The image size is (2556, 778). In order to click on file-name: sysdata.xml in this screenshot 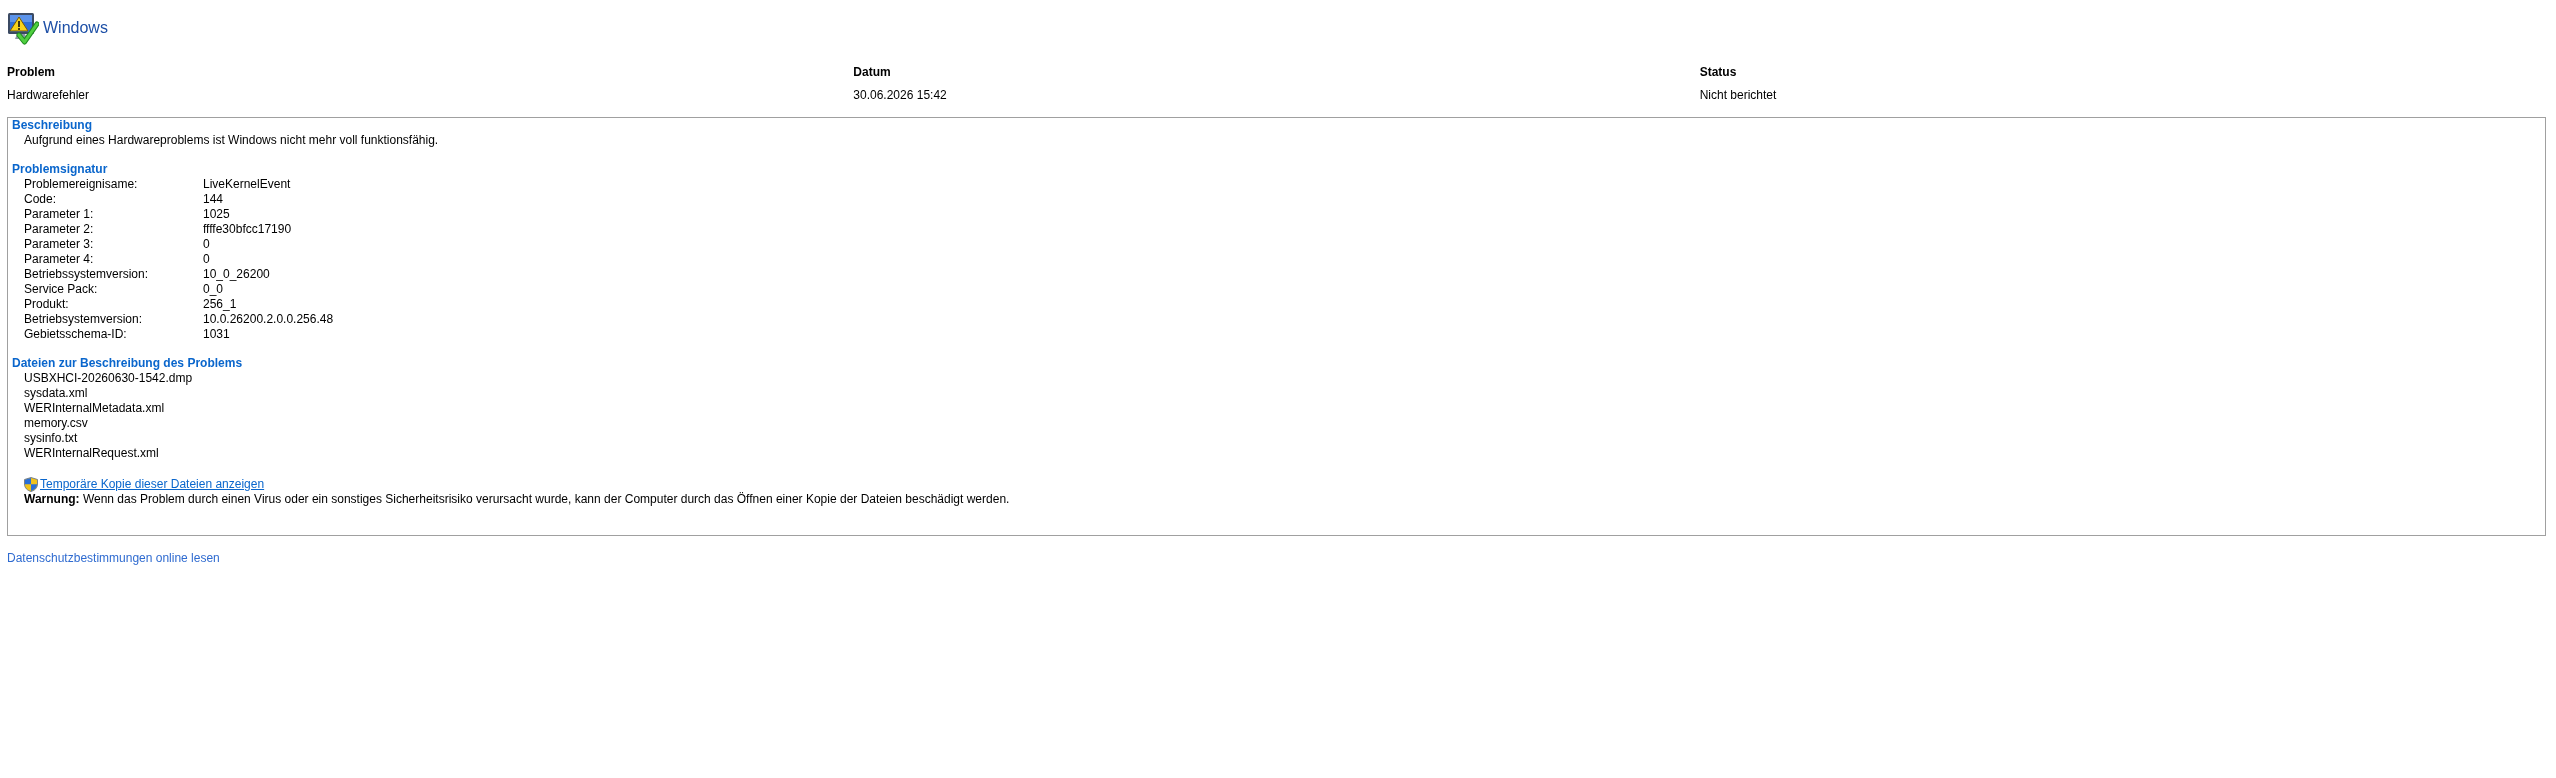, I will do `click(56, 393)`.